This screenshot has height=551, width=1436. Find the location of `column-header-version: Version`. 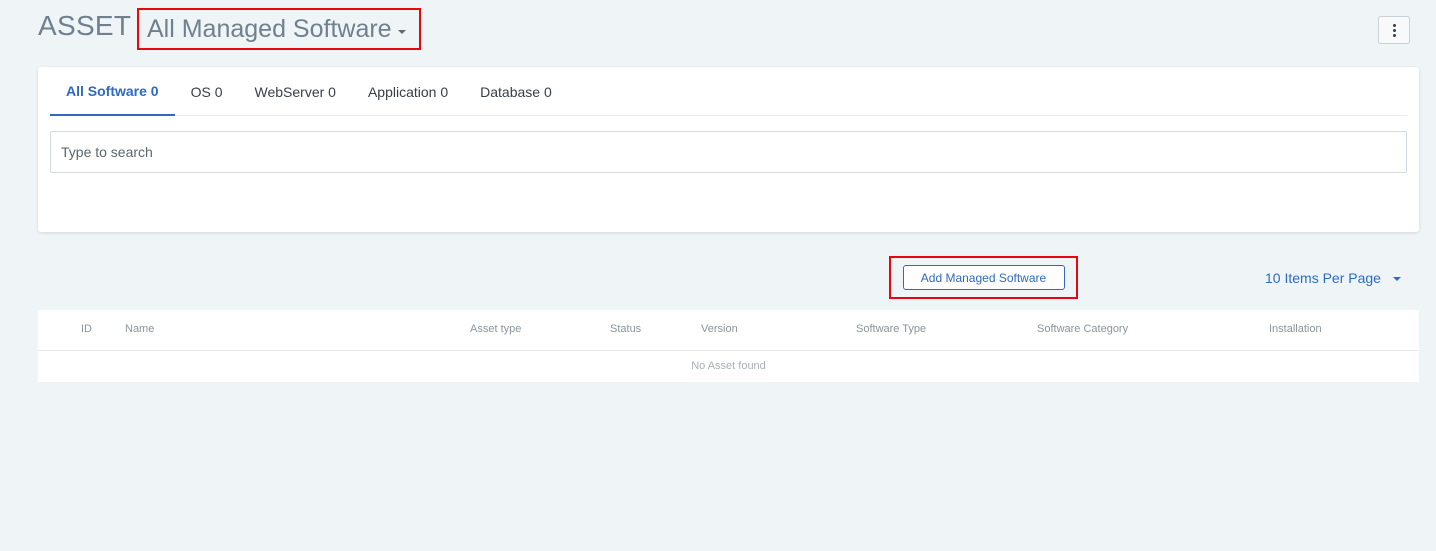

column-header-version: Version is located at coordinates (719, 329).